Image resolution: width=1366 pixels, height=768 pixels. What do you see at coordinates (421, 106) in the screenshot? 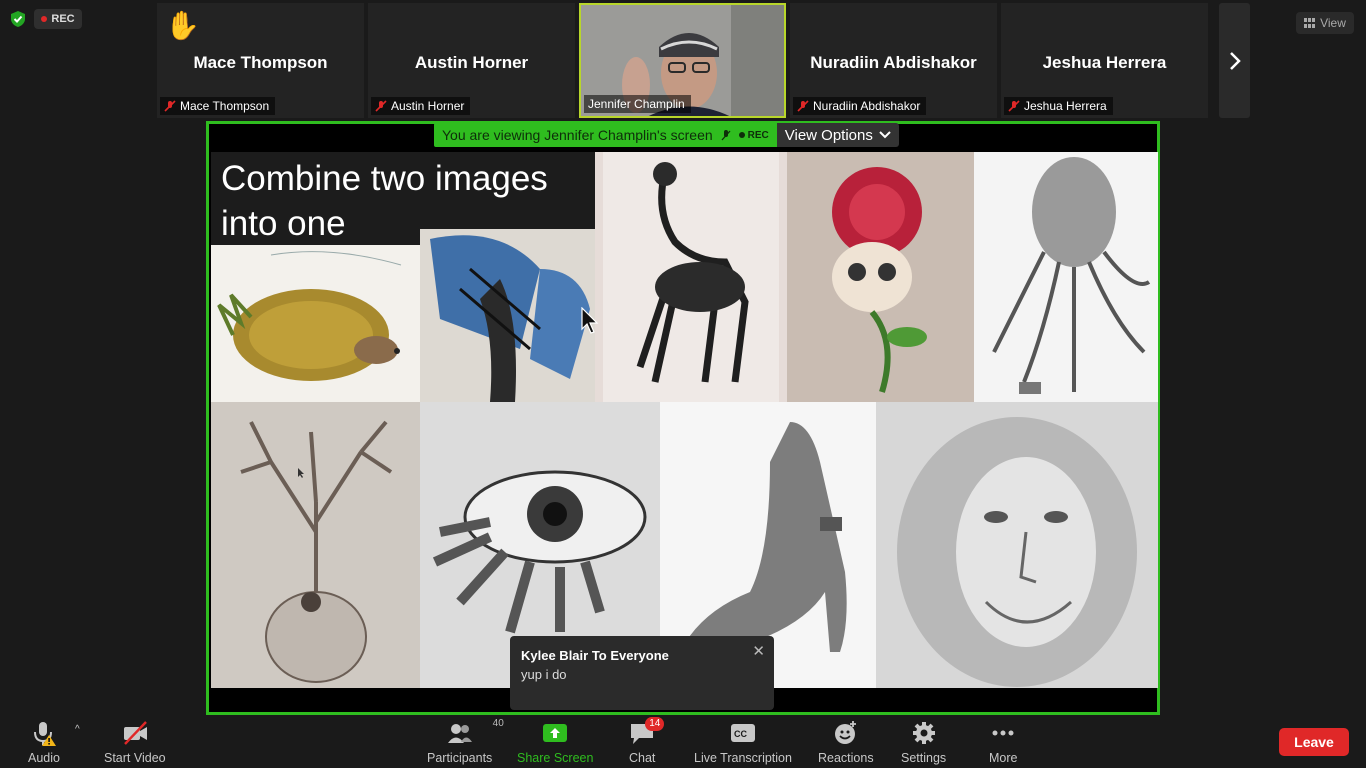
I see `participant-label: Austin Horner` at bounding box center [421, 106].